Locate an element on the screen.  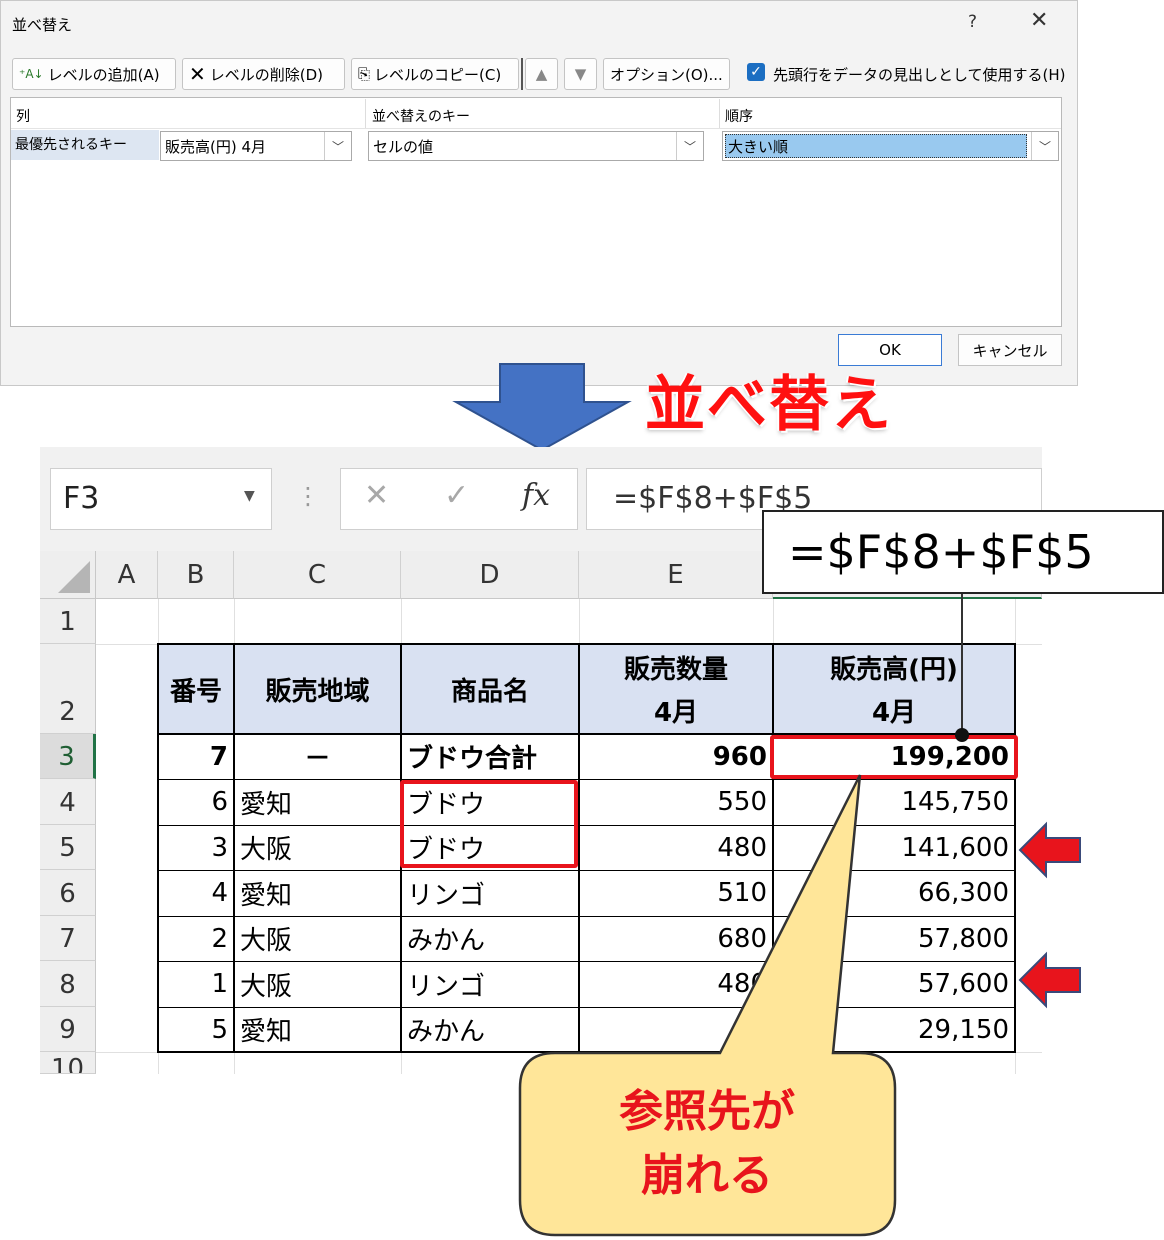
header-underline is located at coordinates (536, 128).